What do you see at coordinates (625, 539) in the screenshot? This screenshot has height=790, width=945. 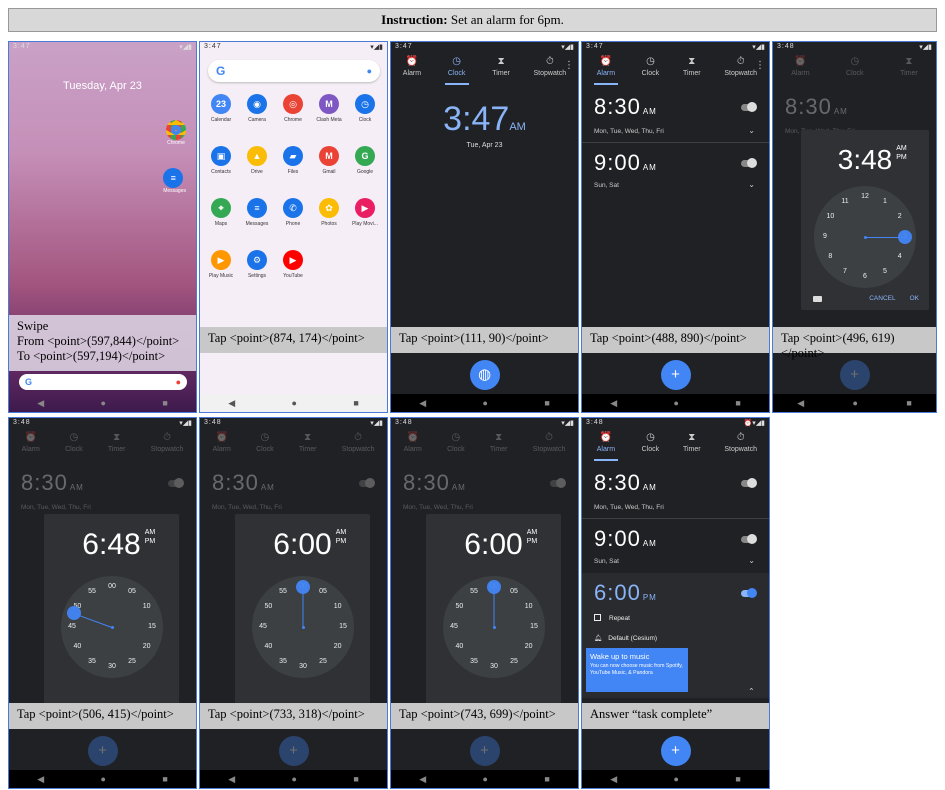 I see `alarm-2-time: 9:00 AM` at bounding box center [625, 539].